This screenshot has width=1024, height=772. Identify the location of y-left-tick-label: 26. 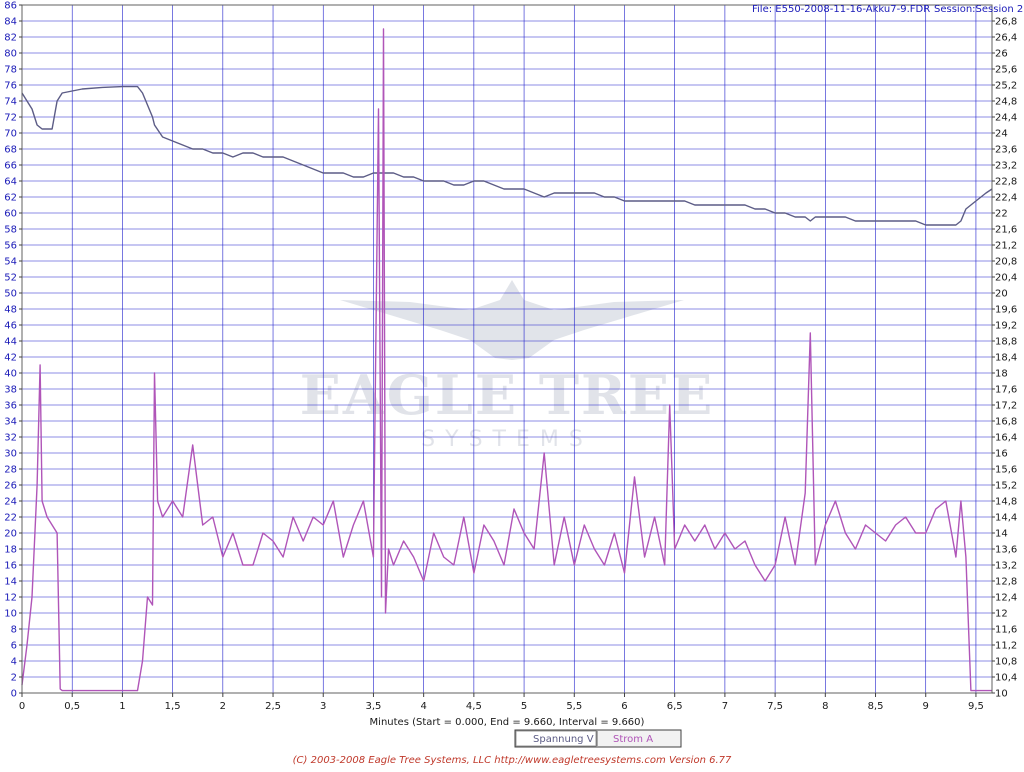
(10, 486).